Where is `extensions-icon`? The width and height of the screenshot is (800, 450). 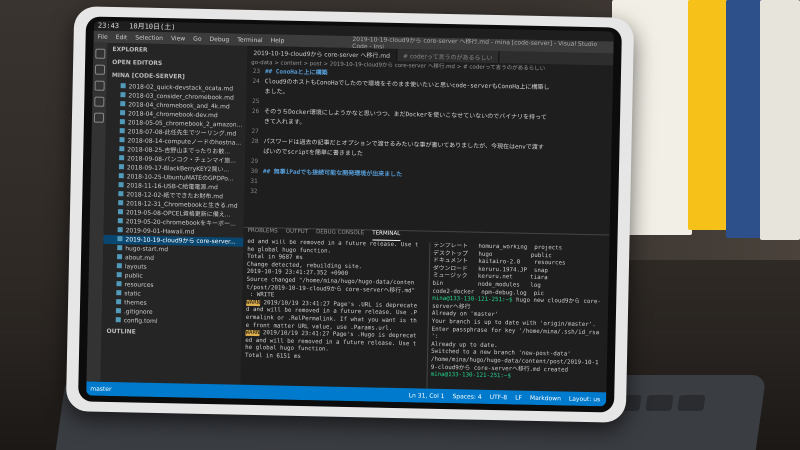 extensions-icon is located at coordinates (99, 117).